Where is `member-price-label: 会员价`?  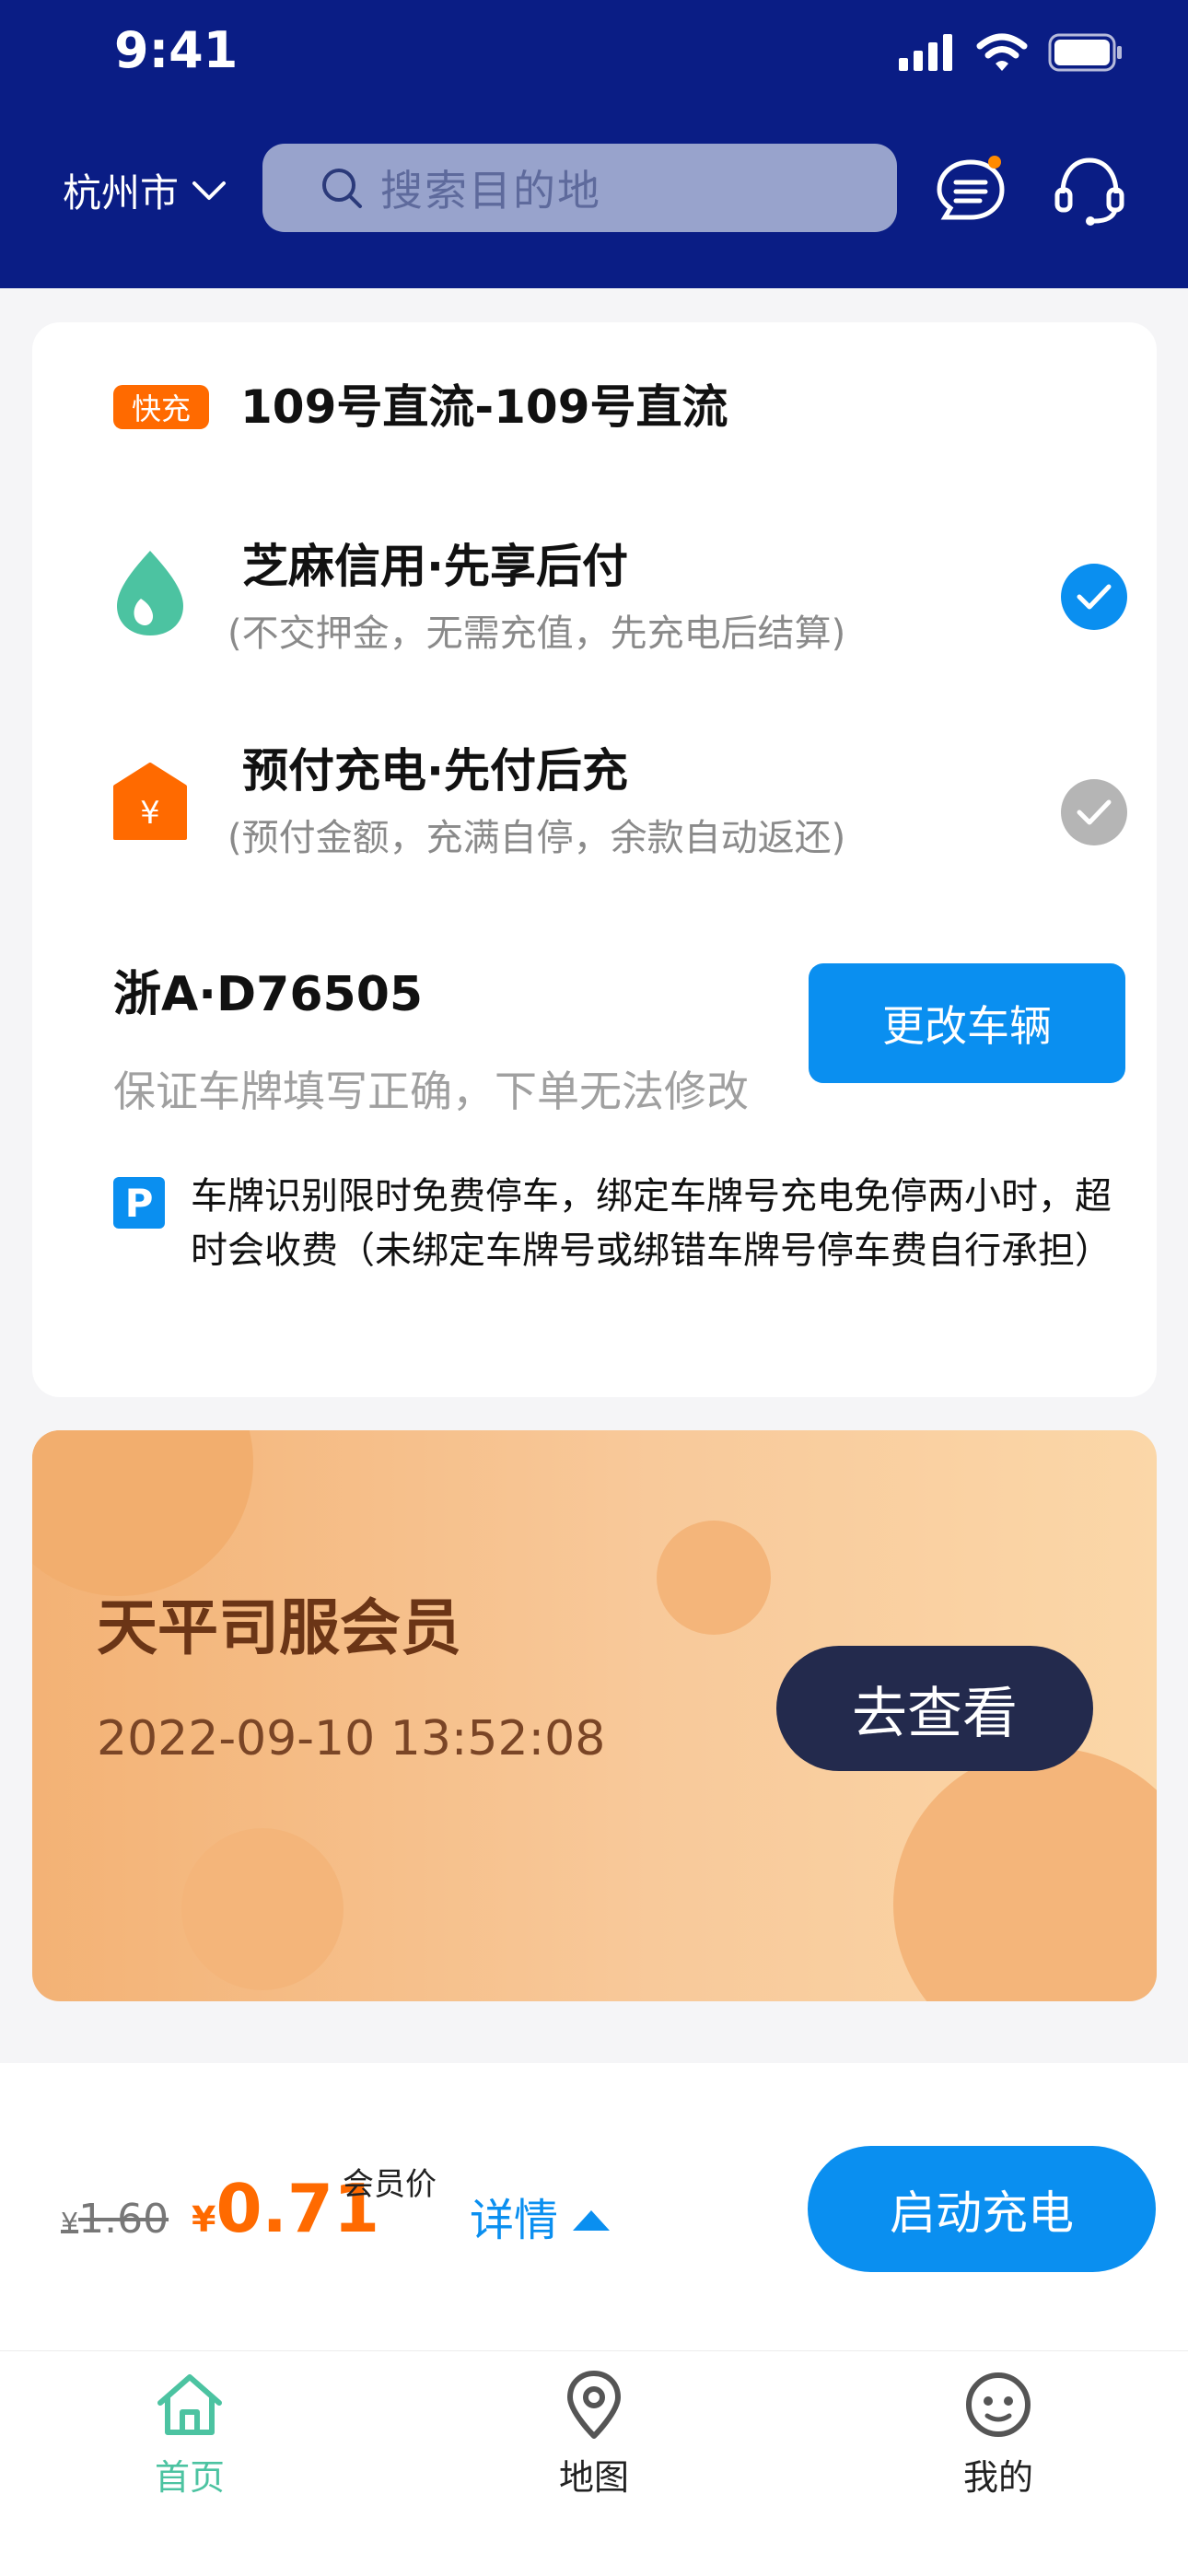
member-price-label: 会员价 is located at coordinates (390, 2184).